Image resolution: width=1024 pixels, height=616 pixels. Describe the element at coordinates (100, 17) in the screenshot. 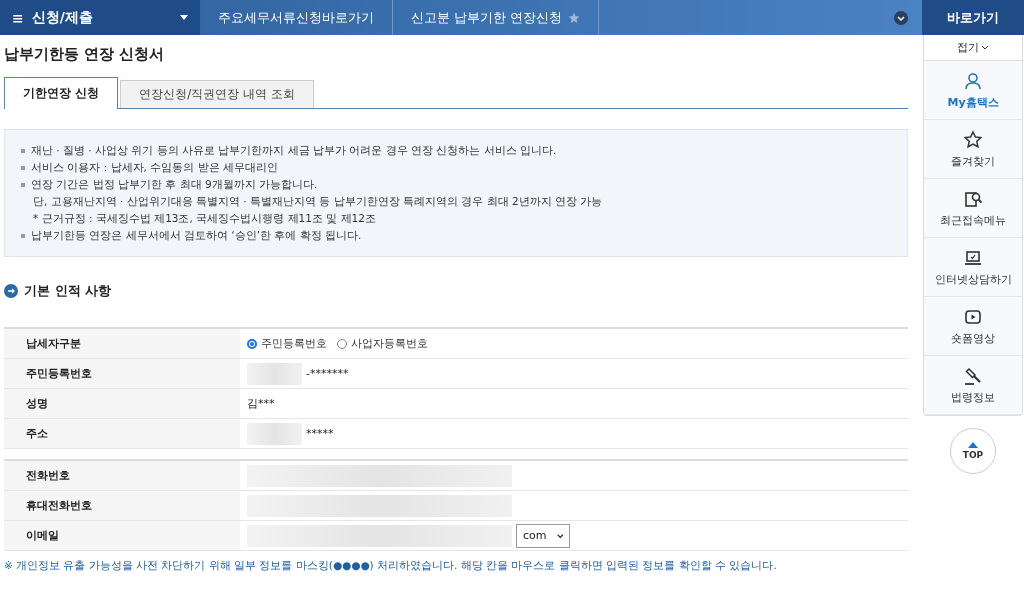

I see `menu-dropdown: ≡ 신청/제출` at that location.